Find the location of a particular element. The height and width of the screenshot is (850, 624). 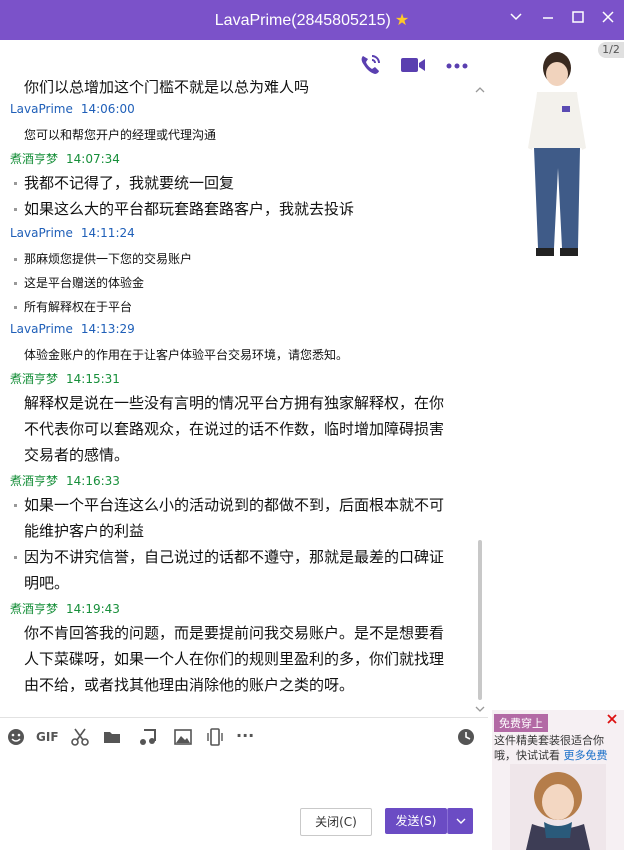

ad-text-1: 这件精美套装很适合你 is located at coordinates (549, 740).